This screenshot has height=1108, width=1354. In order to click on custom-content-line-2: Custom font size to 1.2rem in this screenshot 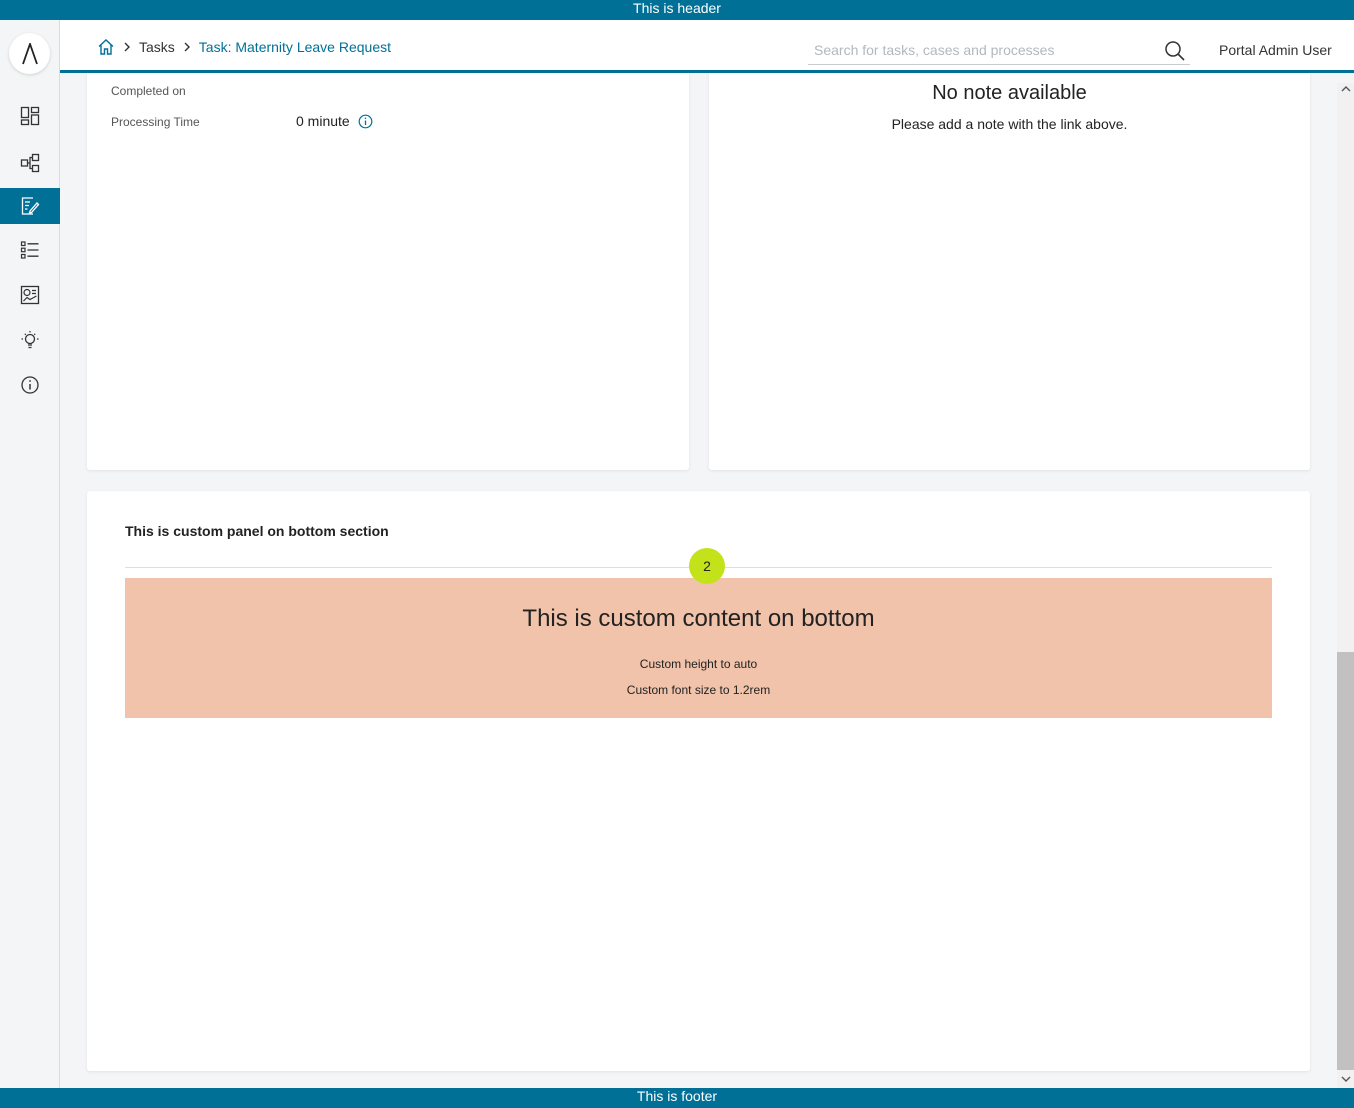, I will do `click(698, 690)`.